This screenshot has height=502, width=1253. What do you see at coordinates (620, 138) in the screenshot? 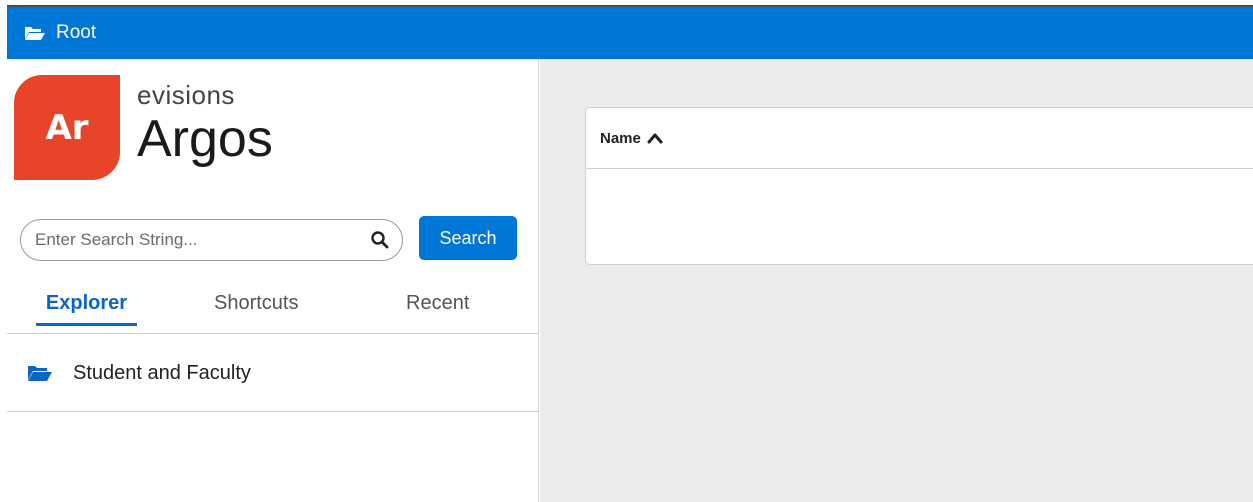
I see `column-header-label: Name` at bounding box center [620, 138].